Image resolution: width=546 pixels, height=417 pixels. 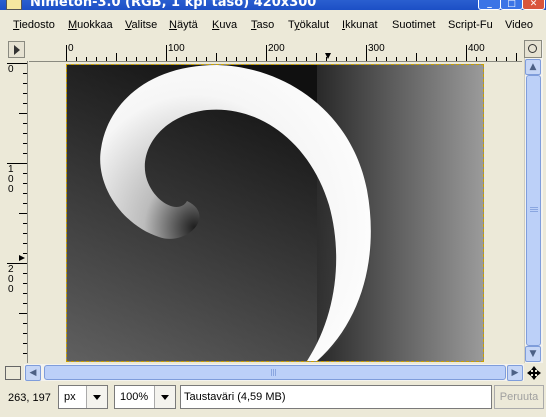 What do you see at coordinates (134, 397) in the screenshot?
I see `zoom-value: 100%` at bounding box center [134, 397].